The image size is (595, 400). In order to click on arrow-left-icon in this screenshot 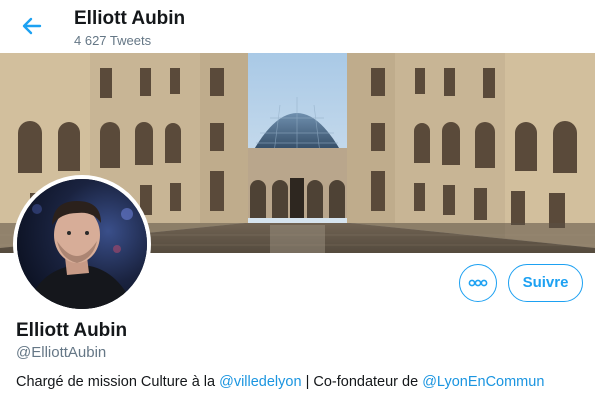, I will do `click(32, 26)`.